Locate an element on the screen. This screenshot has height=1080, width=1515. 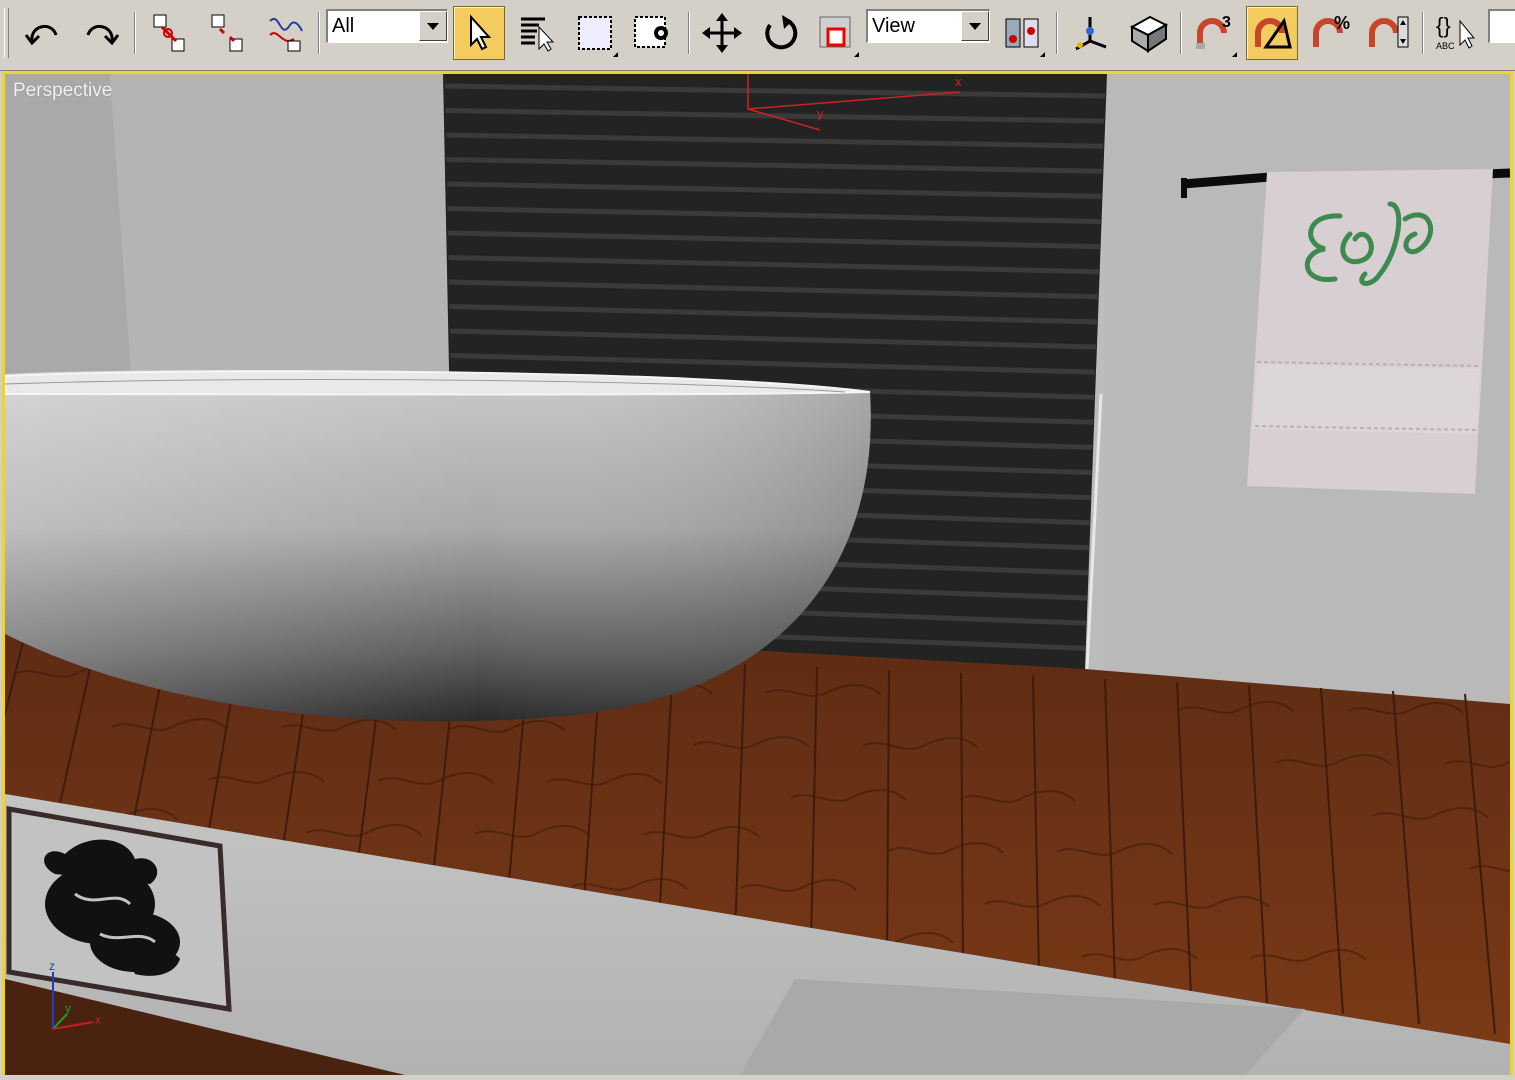
snaps-toggle-icon: 3 is located at coordinates (1213, 31).